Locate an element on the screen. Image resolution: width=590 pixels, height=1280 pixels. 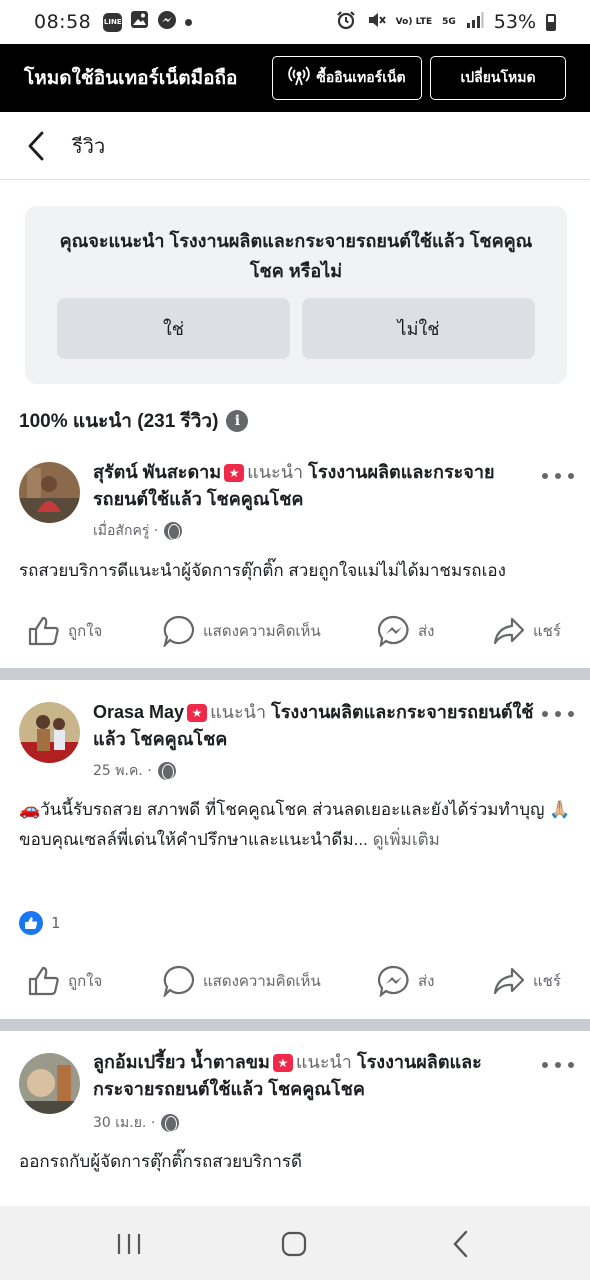
review-time: เมื่อสักครู่ · is located at coordinates (125, 531).